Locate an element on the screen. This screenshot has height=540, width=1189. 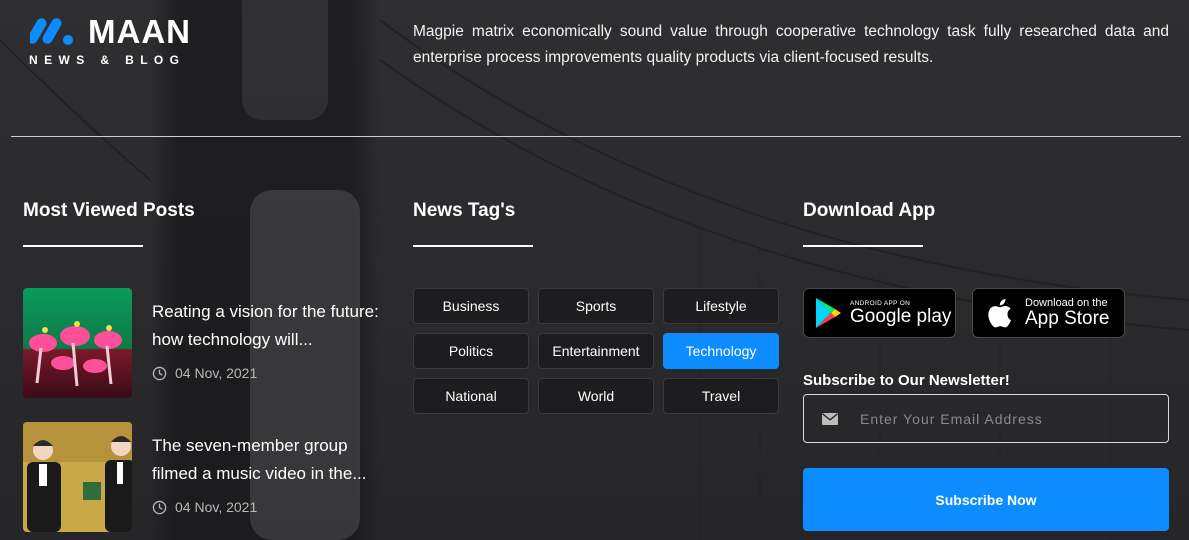
download-app-title: Download App is located at coordinates (869, 210).